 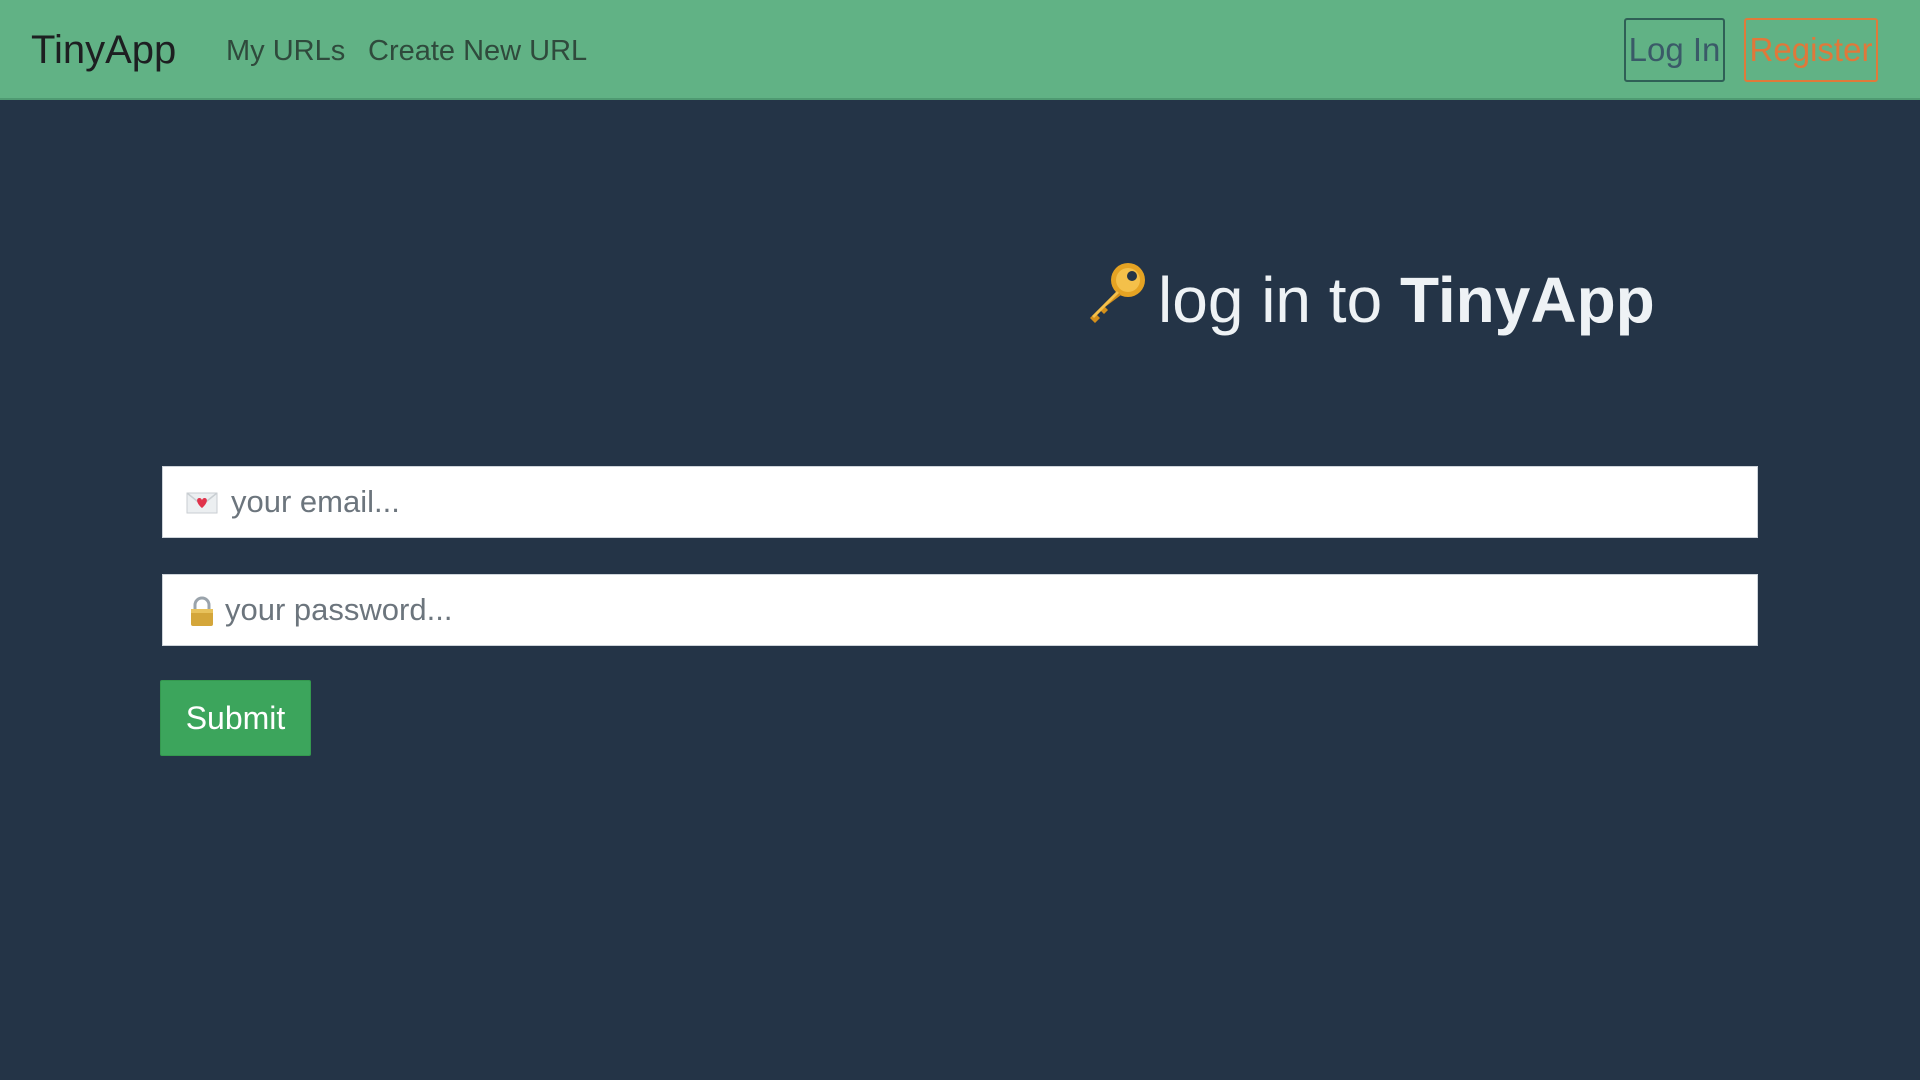 I want to click on love-letter-icon, so click(x=202, y=503).